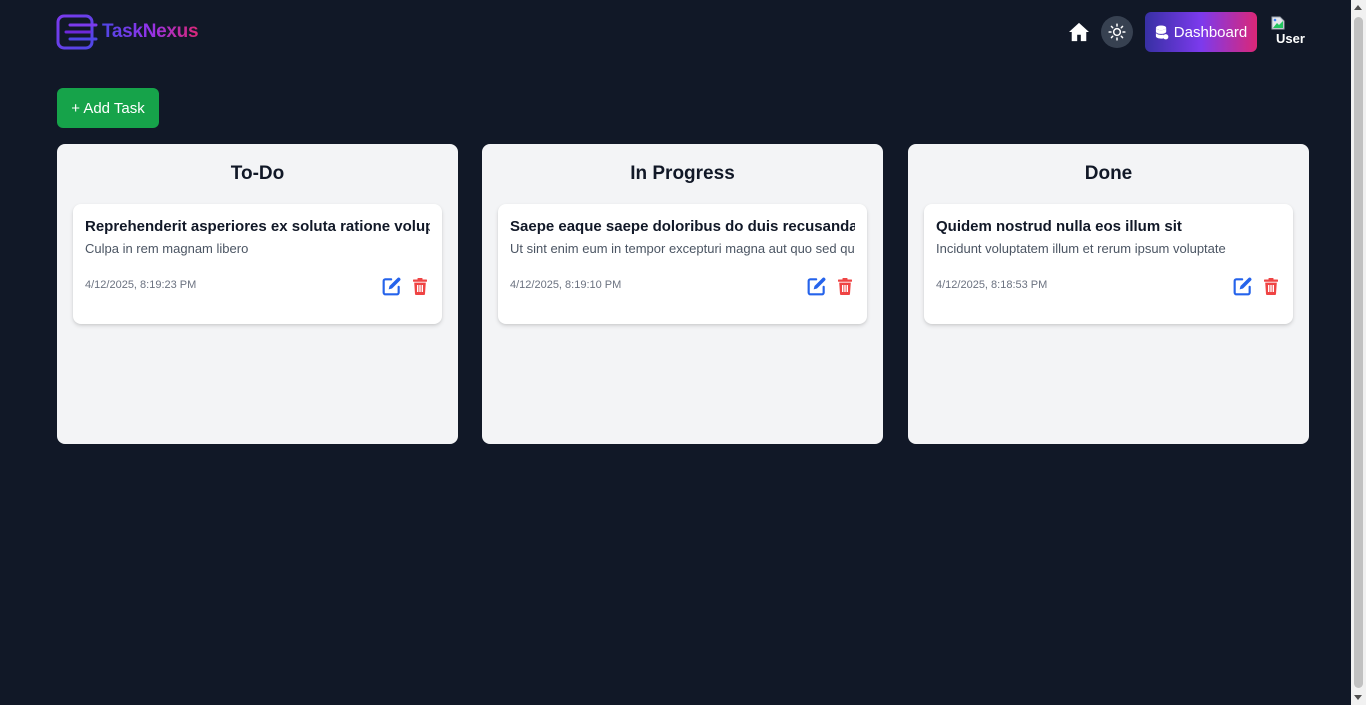 Image resolution: width=1366 pixels, height=705 pixels. Describe the element at coordinates (1278, 23) in the screenshot. I see `broken-image-icon` at that location.